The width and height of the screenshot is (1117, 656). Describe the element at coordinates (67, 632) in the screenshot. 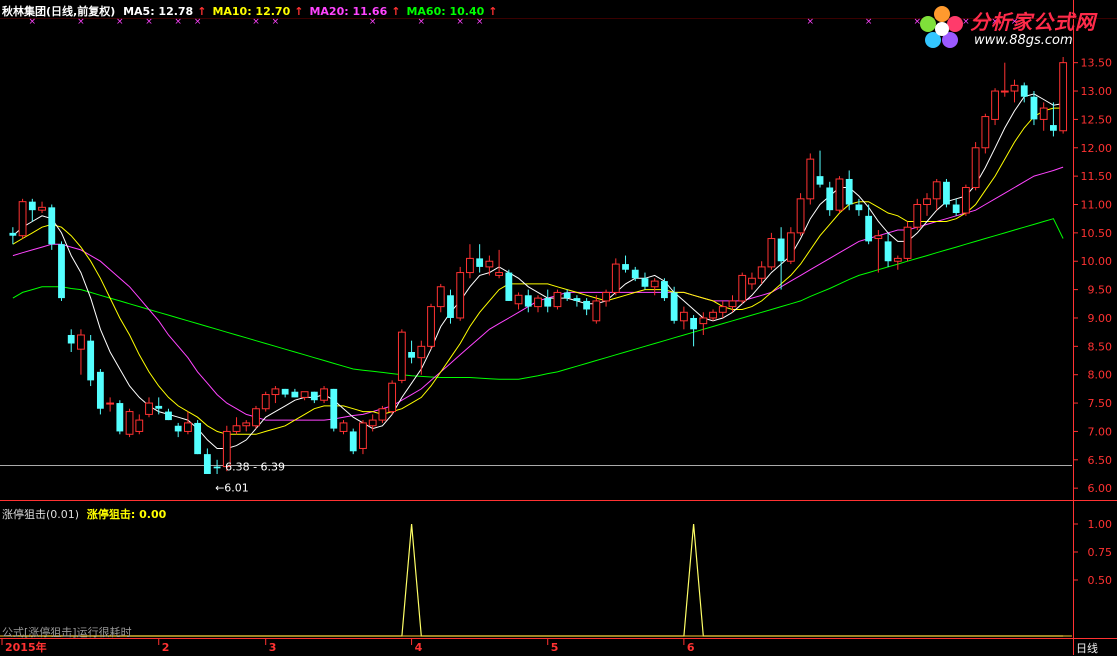

I see `formula-status: 公式[涨停狙击]运行很耗时` at that location.